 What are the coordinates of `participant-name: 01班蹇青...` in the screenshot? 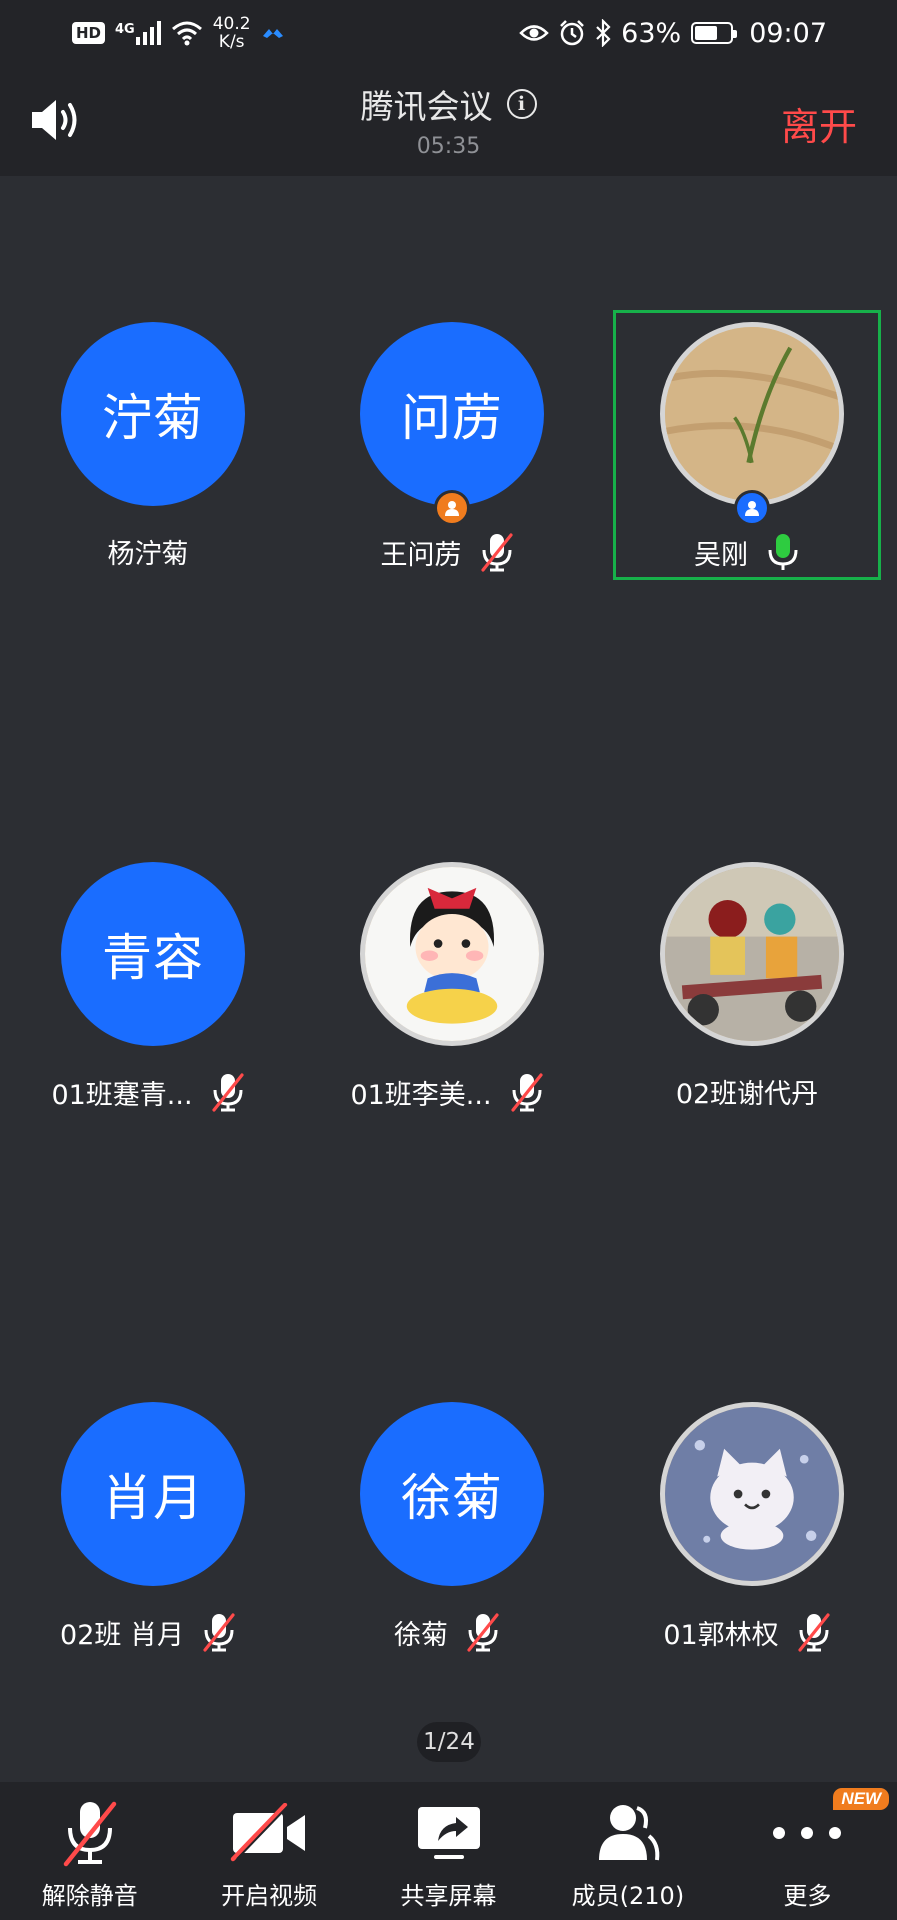 It's located at (122, 1095).